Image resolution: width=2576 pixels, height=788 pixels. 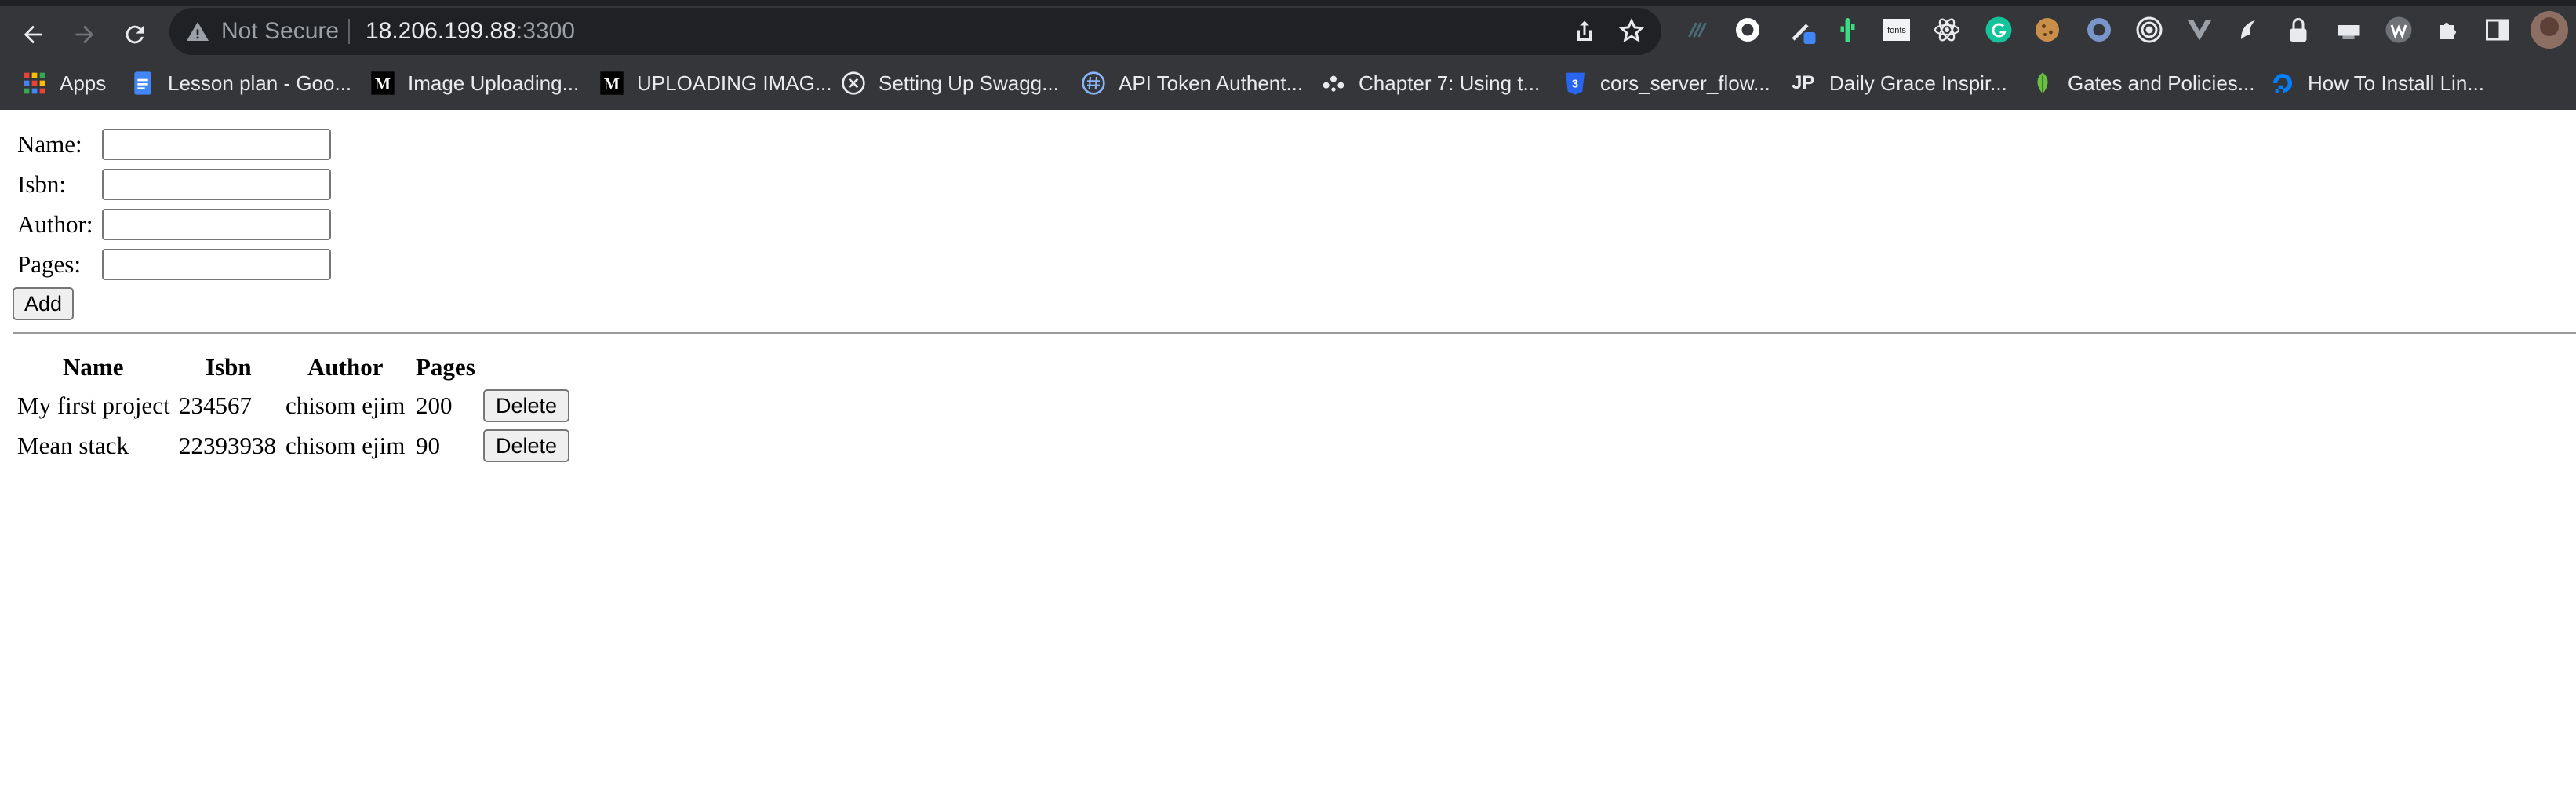 What do you see at coordinates (1947, 30) in the screenshot?
I see `react-devtools-icon` at bounding box center [1947, 30].